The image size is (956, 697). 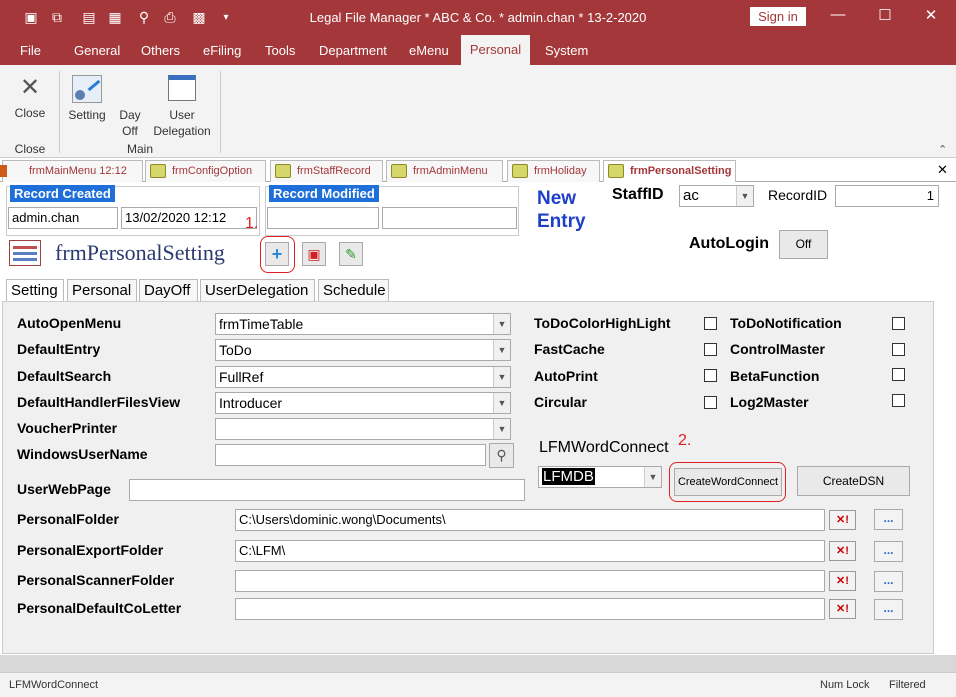 What do you see at coordinates (530, 581) in the screenshot?
I see `personal-scanner-input` at bounding box center [530, 581].